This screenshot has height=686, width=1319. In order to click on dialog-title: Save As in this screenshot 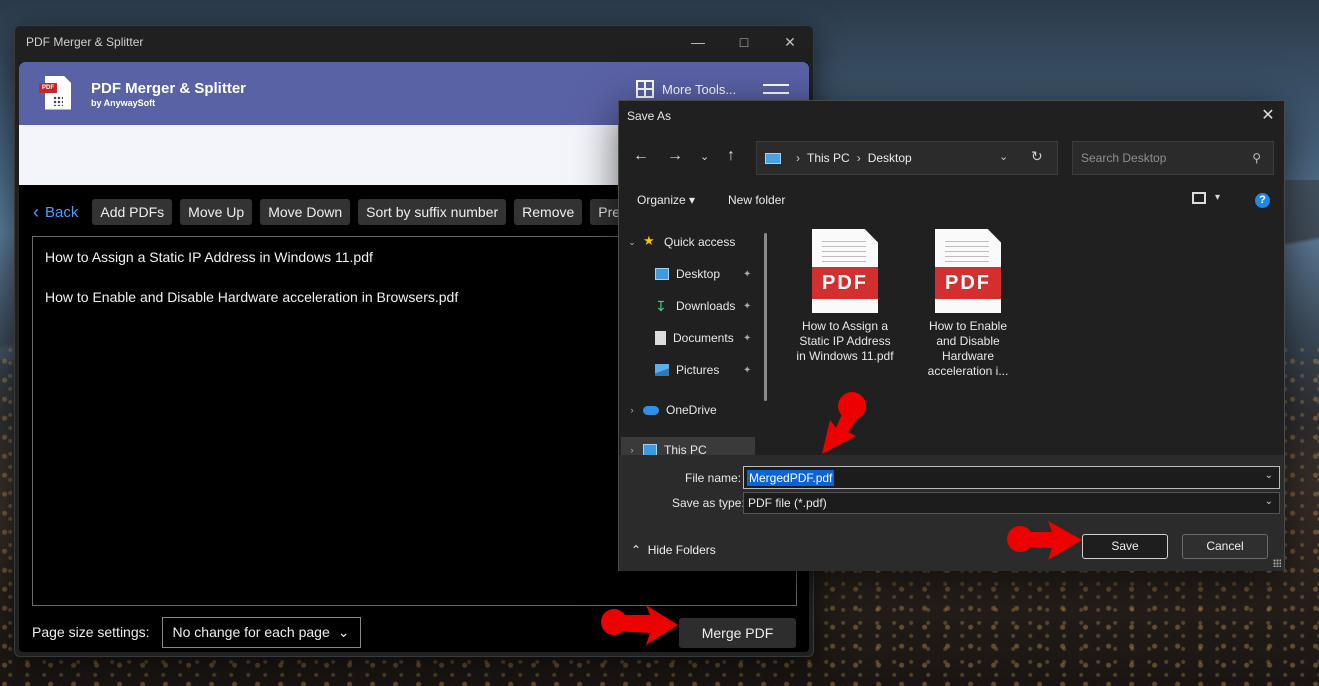, I will do `click(649, 116)`.